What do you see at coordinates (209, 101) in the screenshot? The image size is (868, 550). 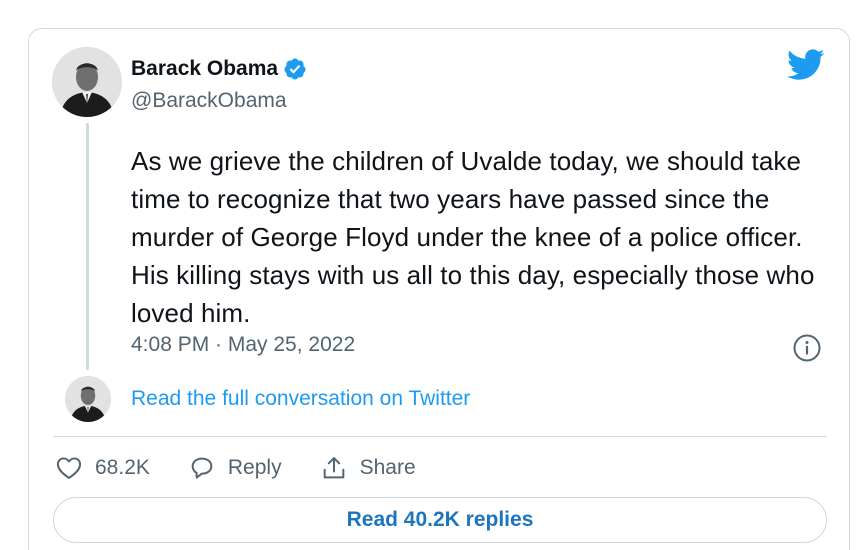 I see `author-handle: @BarackObama` at bounding box center [209, 101].